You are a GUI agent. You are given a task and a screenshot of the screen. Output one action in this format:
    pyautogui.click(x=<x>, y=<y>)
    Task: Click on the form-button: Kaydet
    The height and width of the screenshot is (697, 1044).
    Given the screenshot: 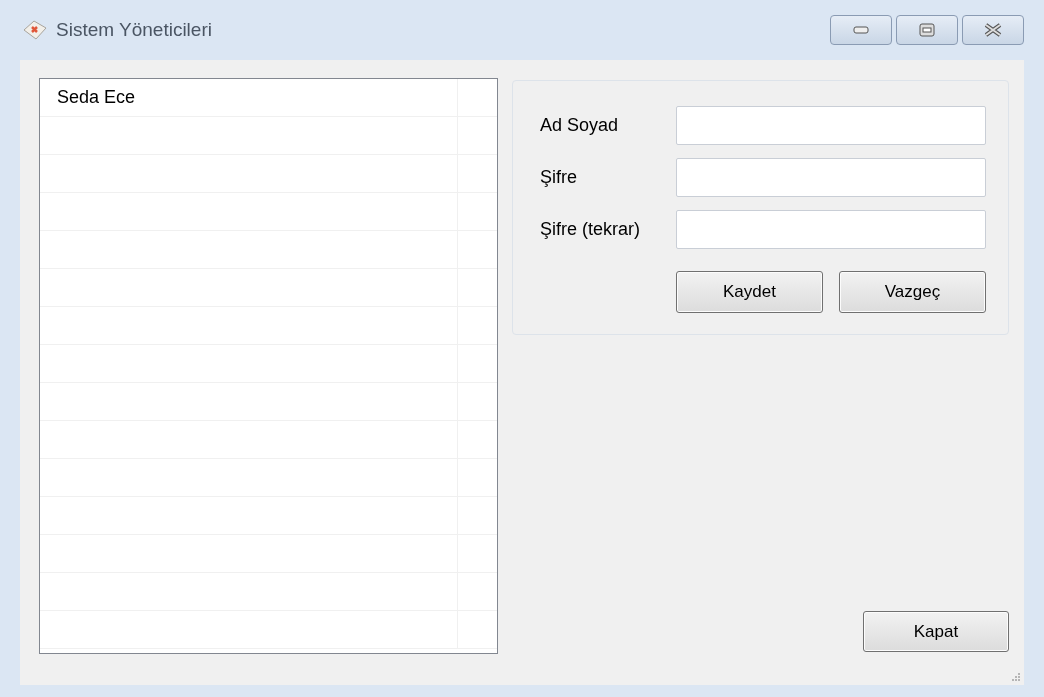 What is the action you would take?
    pyautogui.click(x=749, y=292)
    